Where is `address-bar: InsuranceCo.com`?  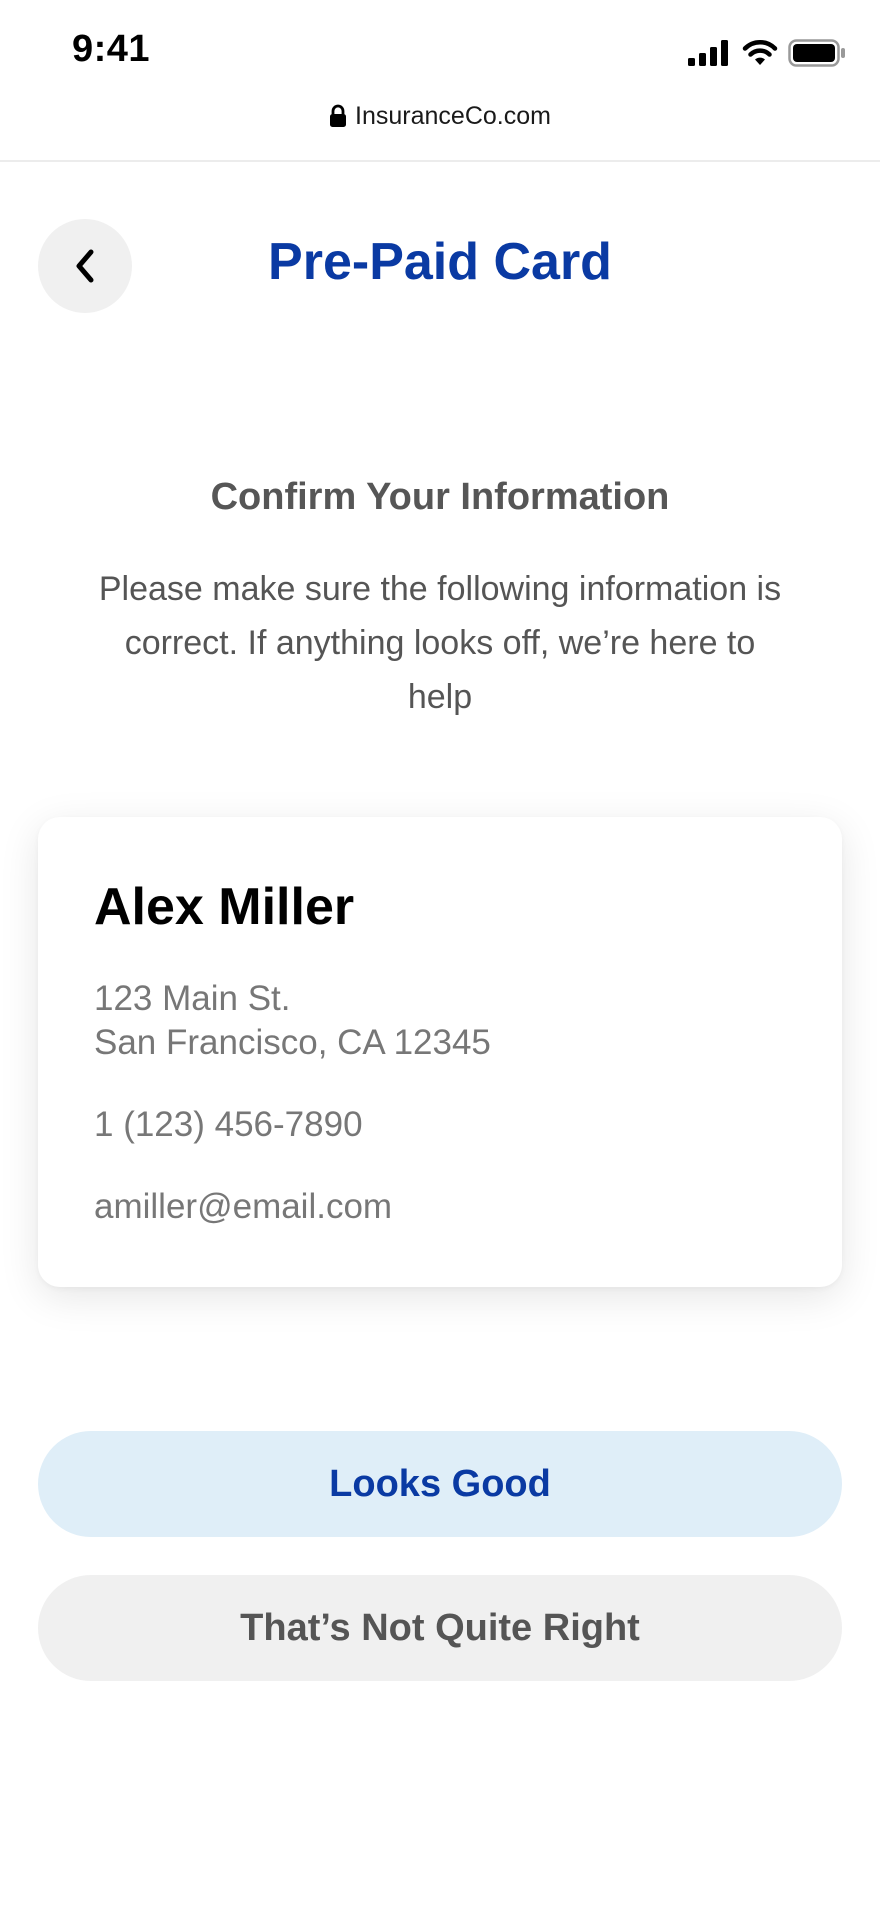 address-bar: InsuranceCo.com is located at coordinates (440, 116).